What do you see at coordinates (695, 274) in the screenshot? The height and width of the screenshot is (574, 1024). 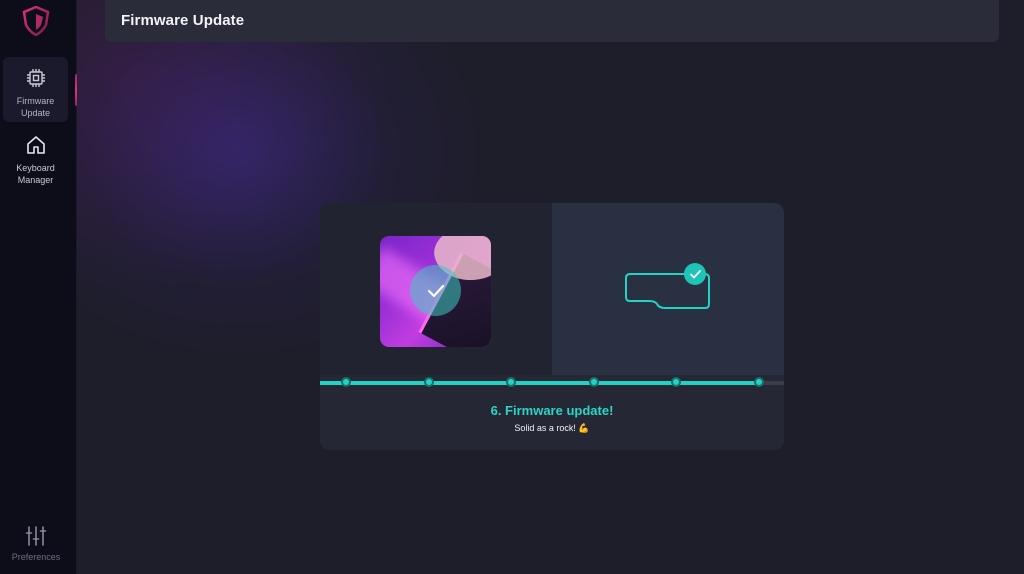 I see `device-check-icon` at bounding box center [695, 274].